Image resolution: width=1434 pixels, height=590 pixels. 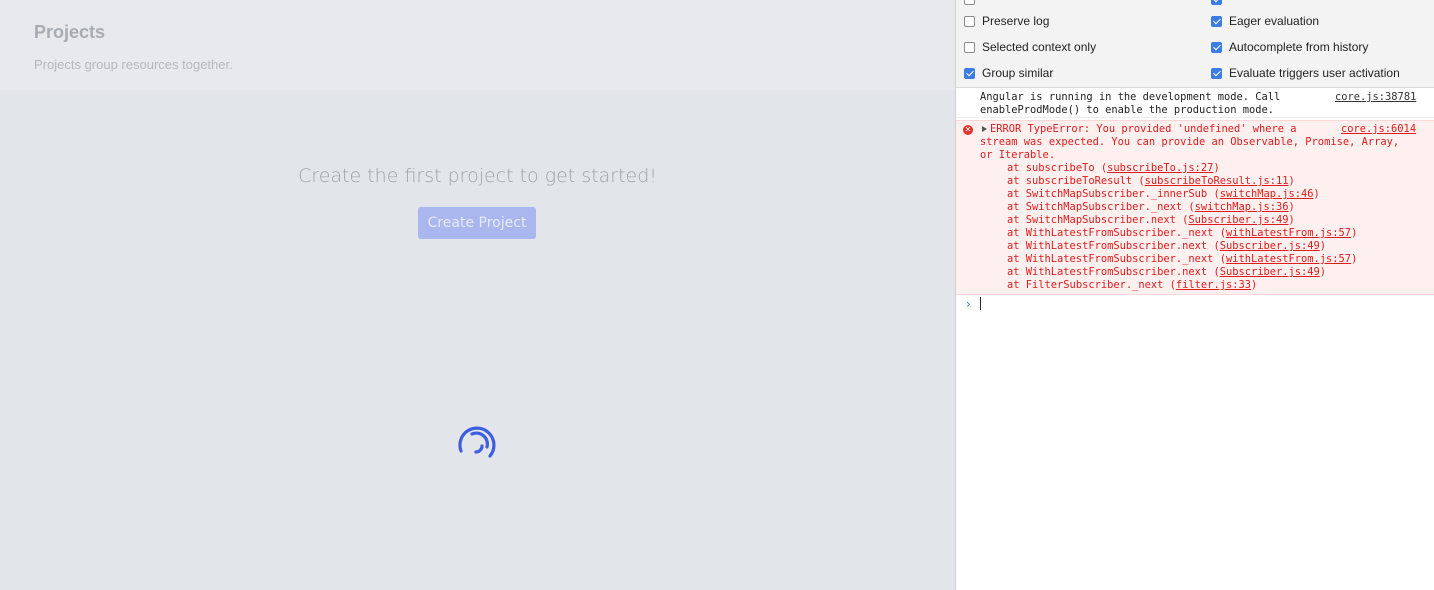 What do you see at coordinates (477, 442) in the screenshot?
I see `loading-spinner-icon` at bounding box center [477, 442].